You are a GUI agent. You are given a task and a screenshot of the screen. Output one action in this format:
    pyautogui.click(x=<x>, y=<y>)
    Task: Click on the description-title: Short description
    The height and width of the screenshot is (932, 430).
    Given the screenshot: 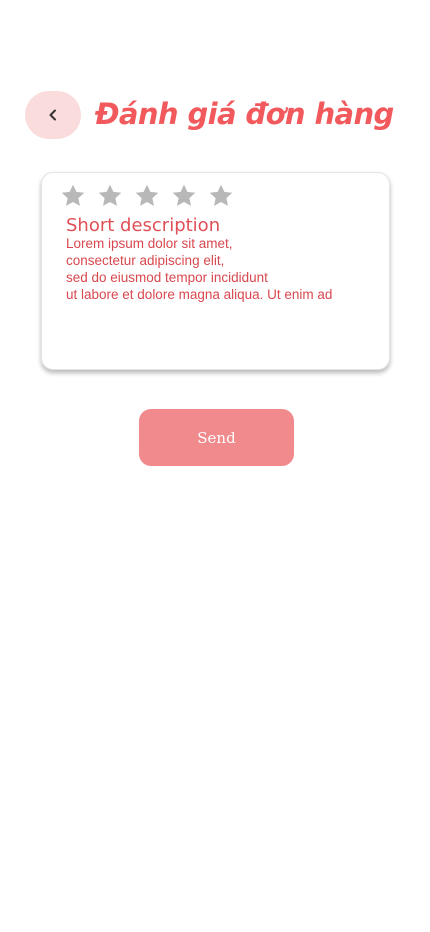 What is the action you would take?
    pyautogui.click(x=143, y=225)
    